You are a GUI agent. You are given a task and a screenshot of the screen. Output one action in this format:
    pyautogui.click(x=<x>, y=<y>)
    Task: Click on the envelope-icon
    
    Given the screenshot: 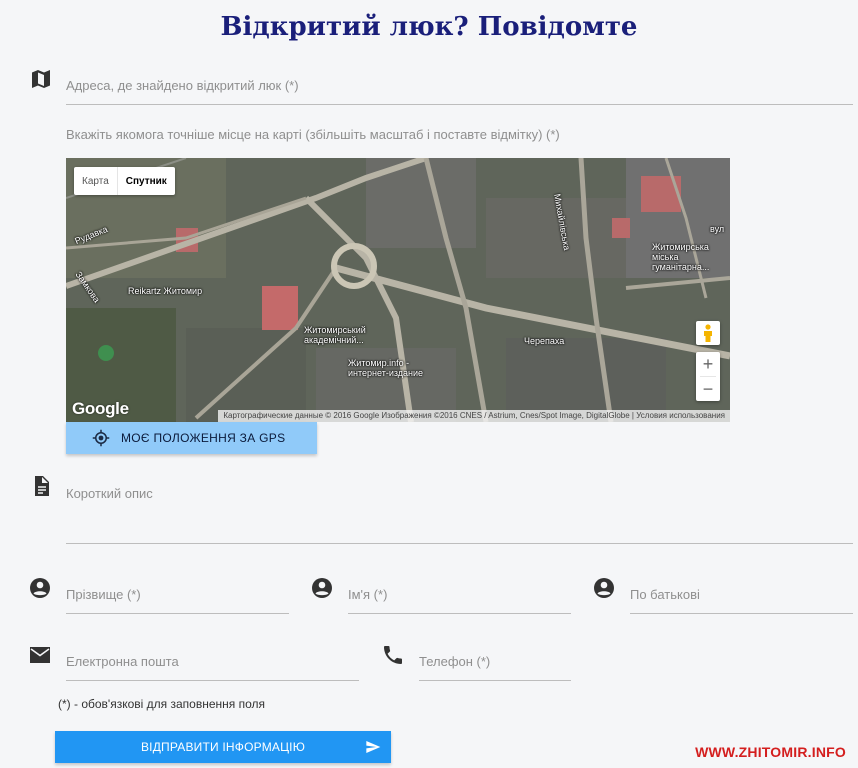 What is the action you would take?
    pyautogui.click(x=40, y=655)
    